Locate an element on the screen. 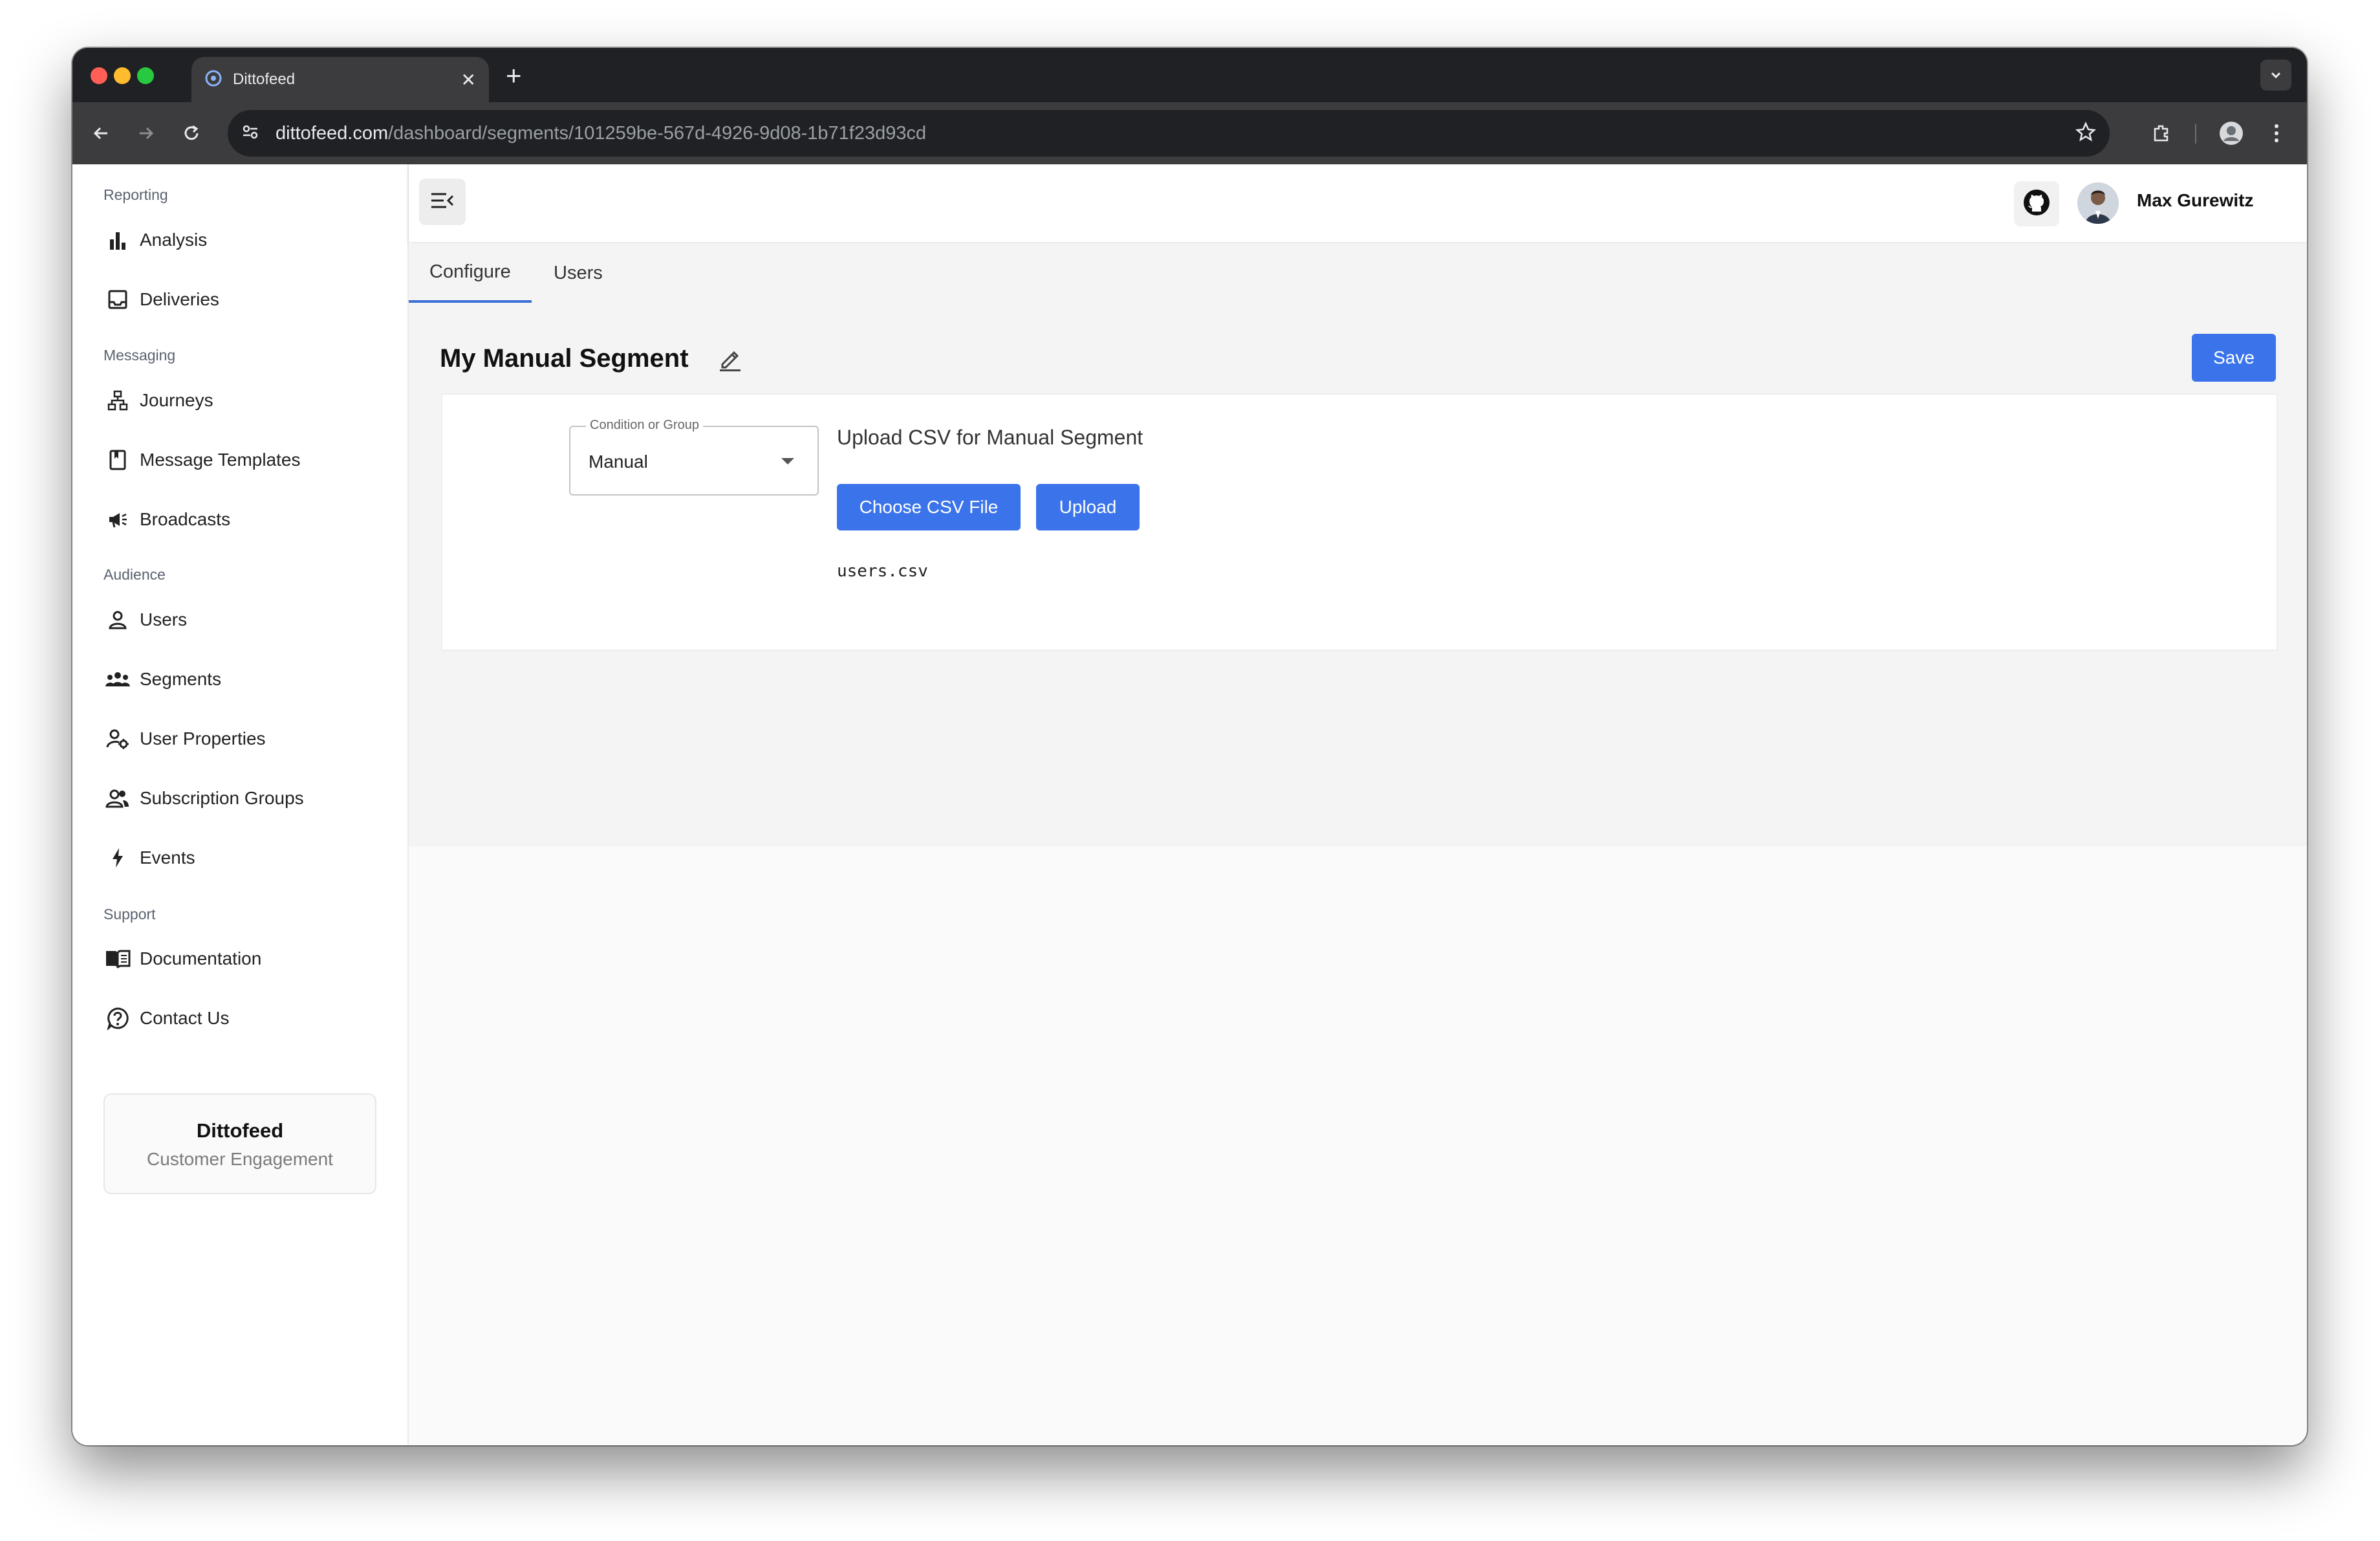  page-title: My Manual Segment is located at coordinates (564, 358).